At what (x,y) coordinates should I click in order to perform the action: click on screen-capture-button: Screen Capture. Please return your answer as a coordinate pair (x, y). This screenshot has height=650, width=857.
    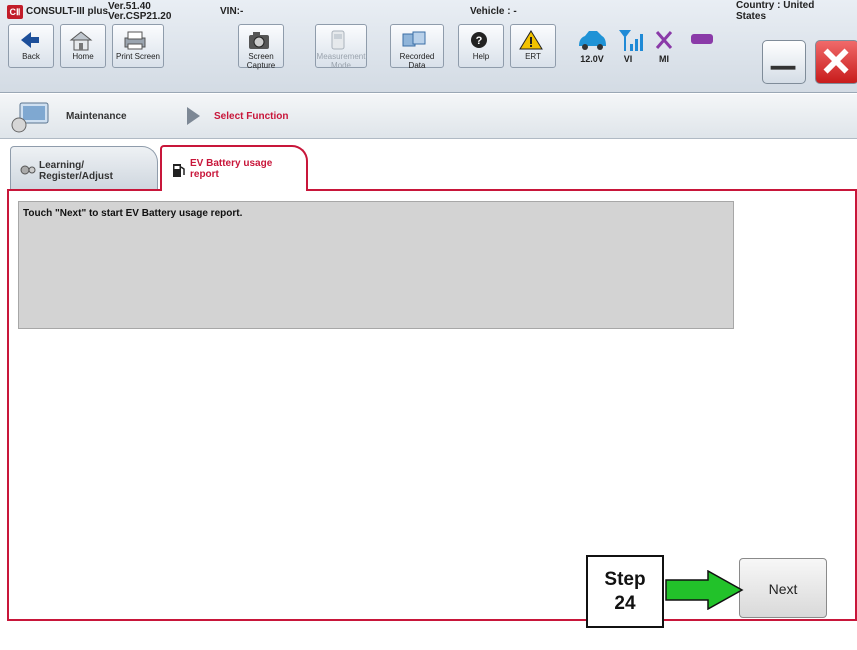
    Looking at the image, I should click on (261, 47).